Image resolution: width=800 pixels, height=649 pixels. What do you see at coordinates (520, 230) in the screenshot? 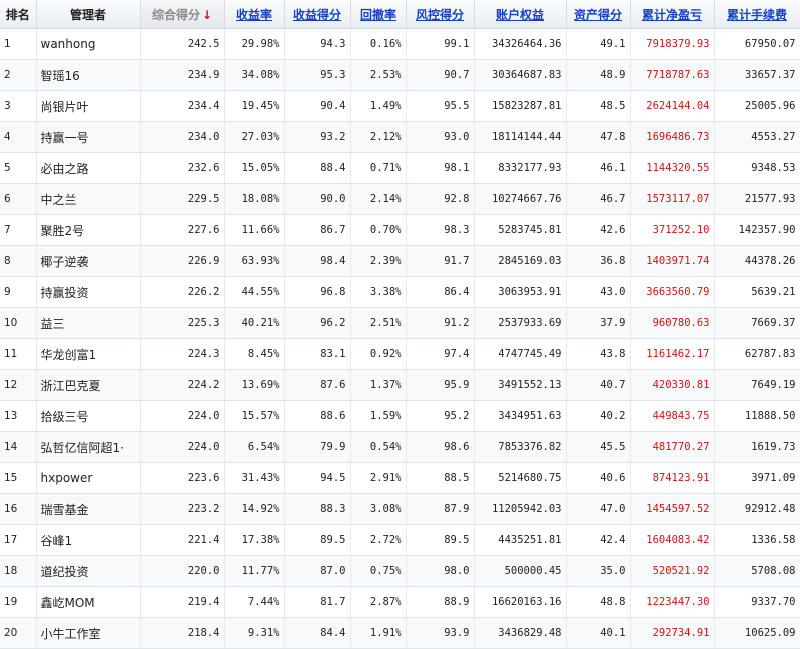
I see `cell-equity: 5283745.81` at bounding box center [520, 230].